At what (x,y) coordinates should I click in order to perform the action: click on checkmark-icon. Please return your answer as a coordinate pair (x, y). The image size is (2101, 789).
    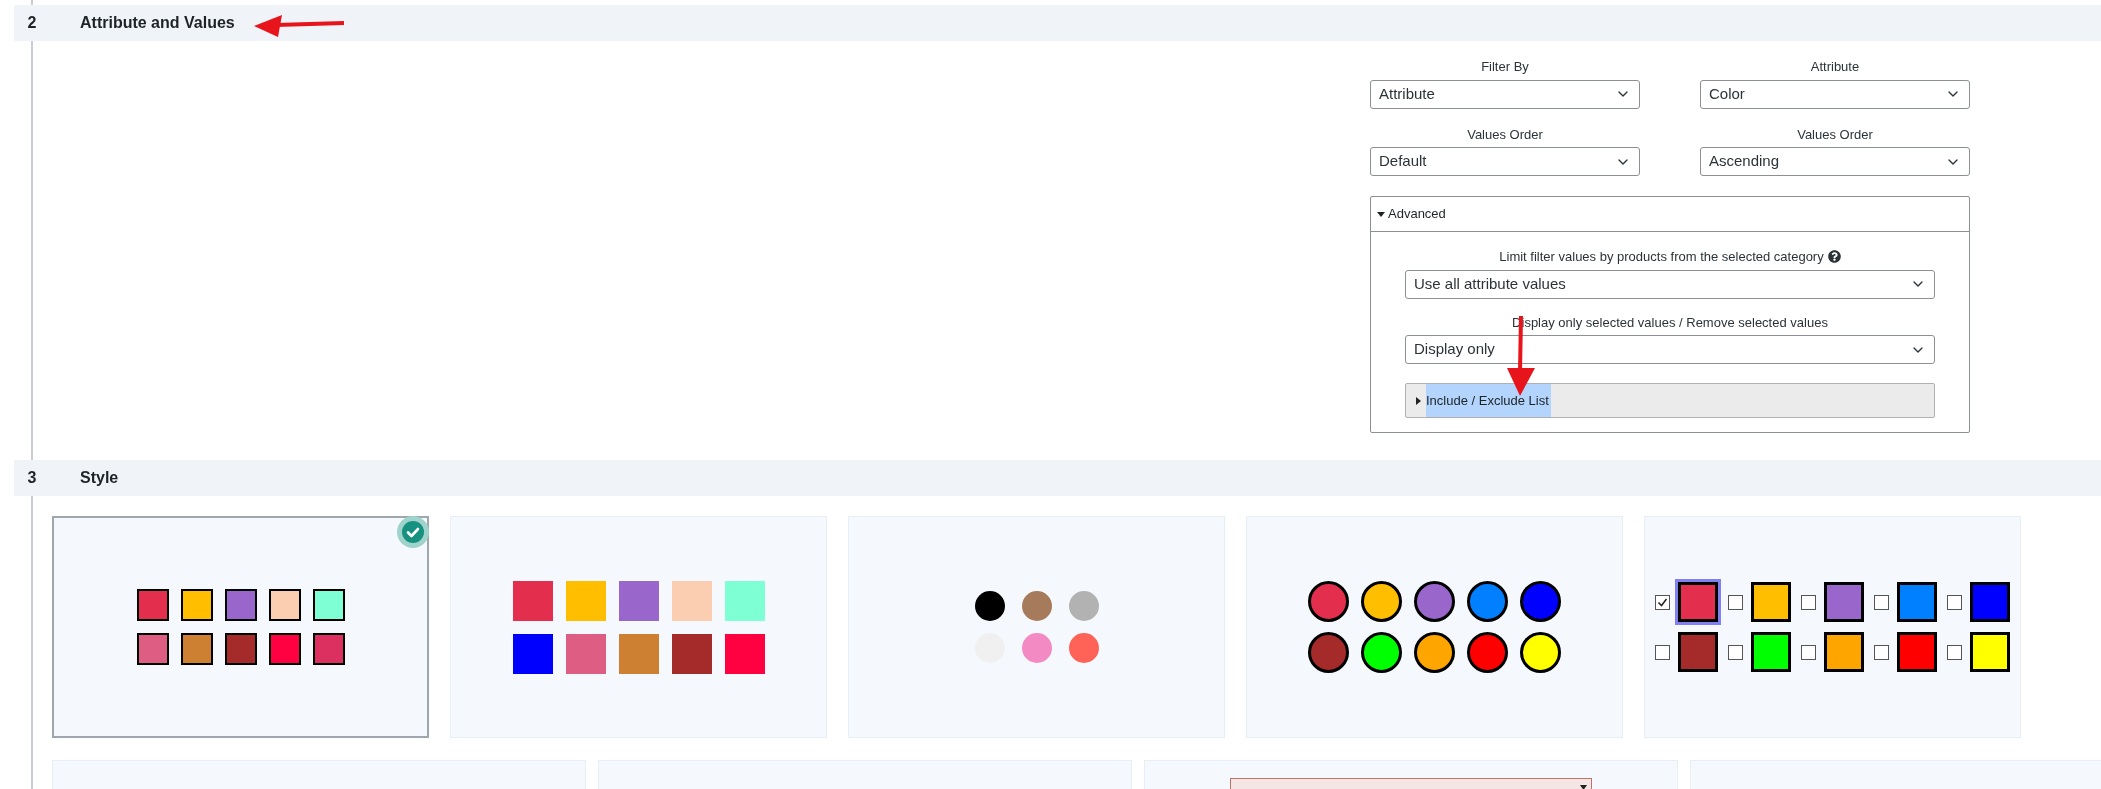
    Looking at the image, I should click on (1662, 602).